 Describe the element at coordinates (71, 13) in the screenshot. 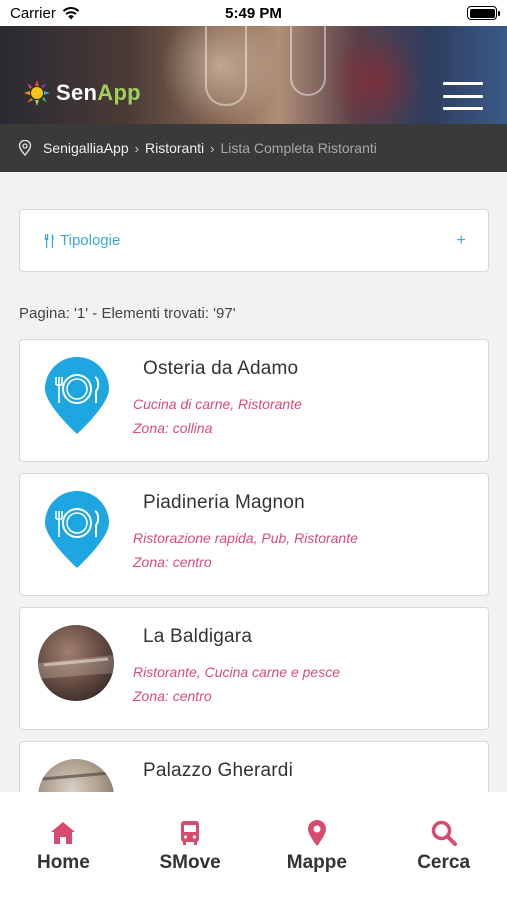

I see `wifi-icon` at that location.